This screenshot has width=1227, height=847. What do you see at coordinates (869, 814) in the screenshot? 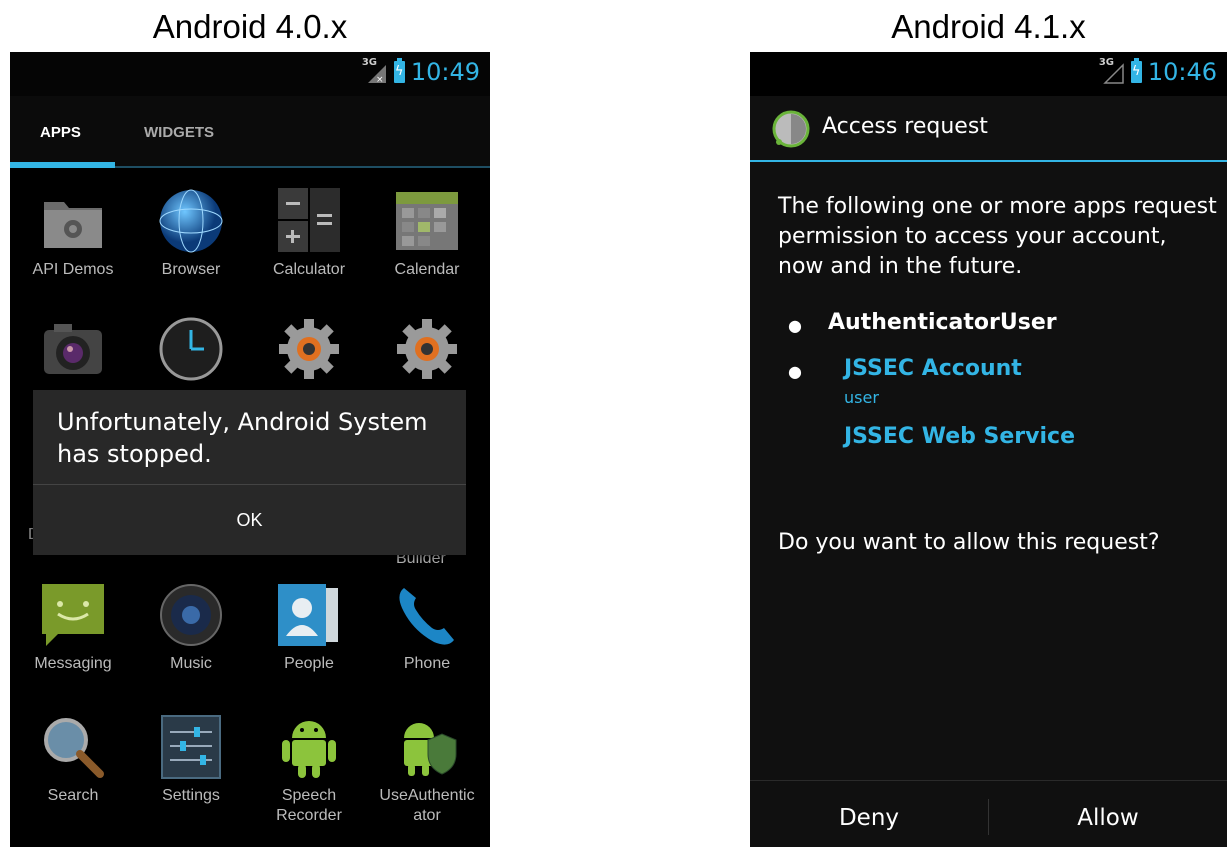
I see `deny-button: Deny` at bounding box center [869, 814].